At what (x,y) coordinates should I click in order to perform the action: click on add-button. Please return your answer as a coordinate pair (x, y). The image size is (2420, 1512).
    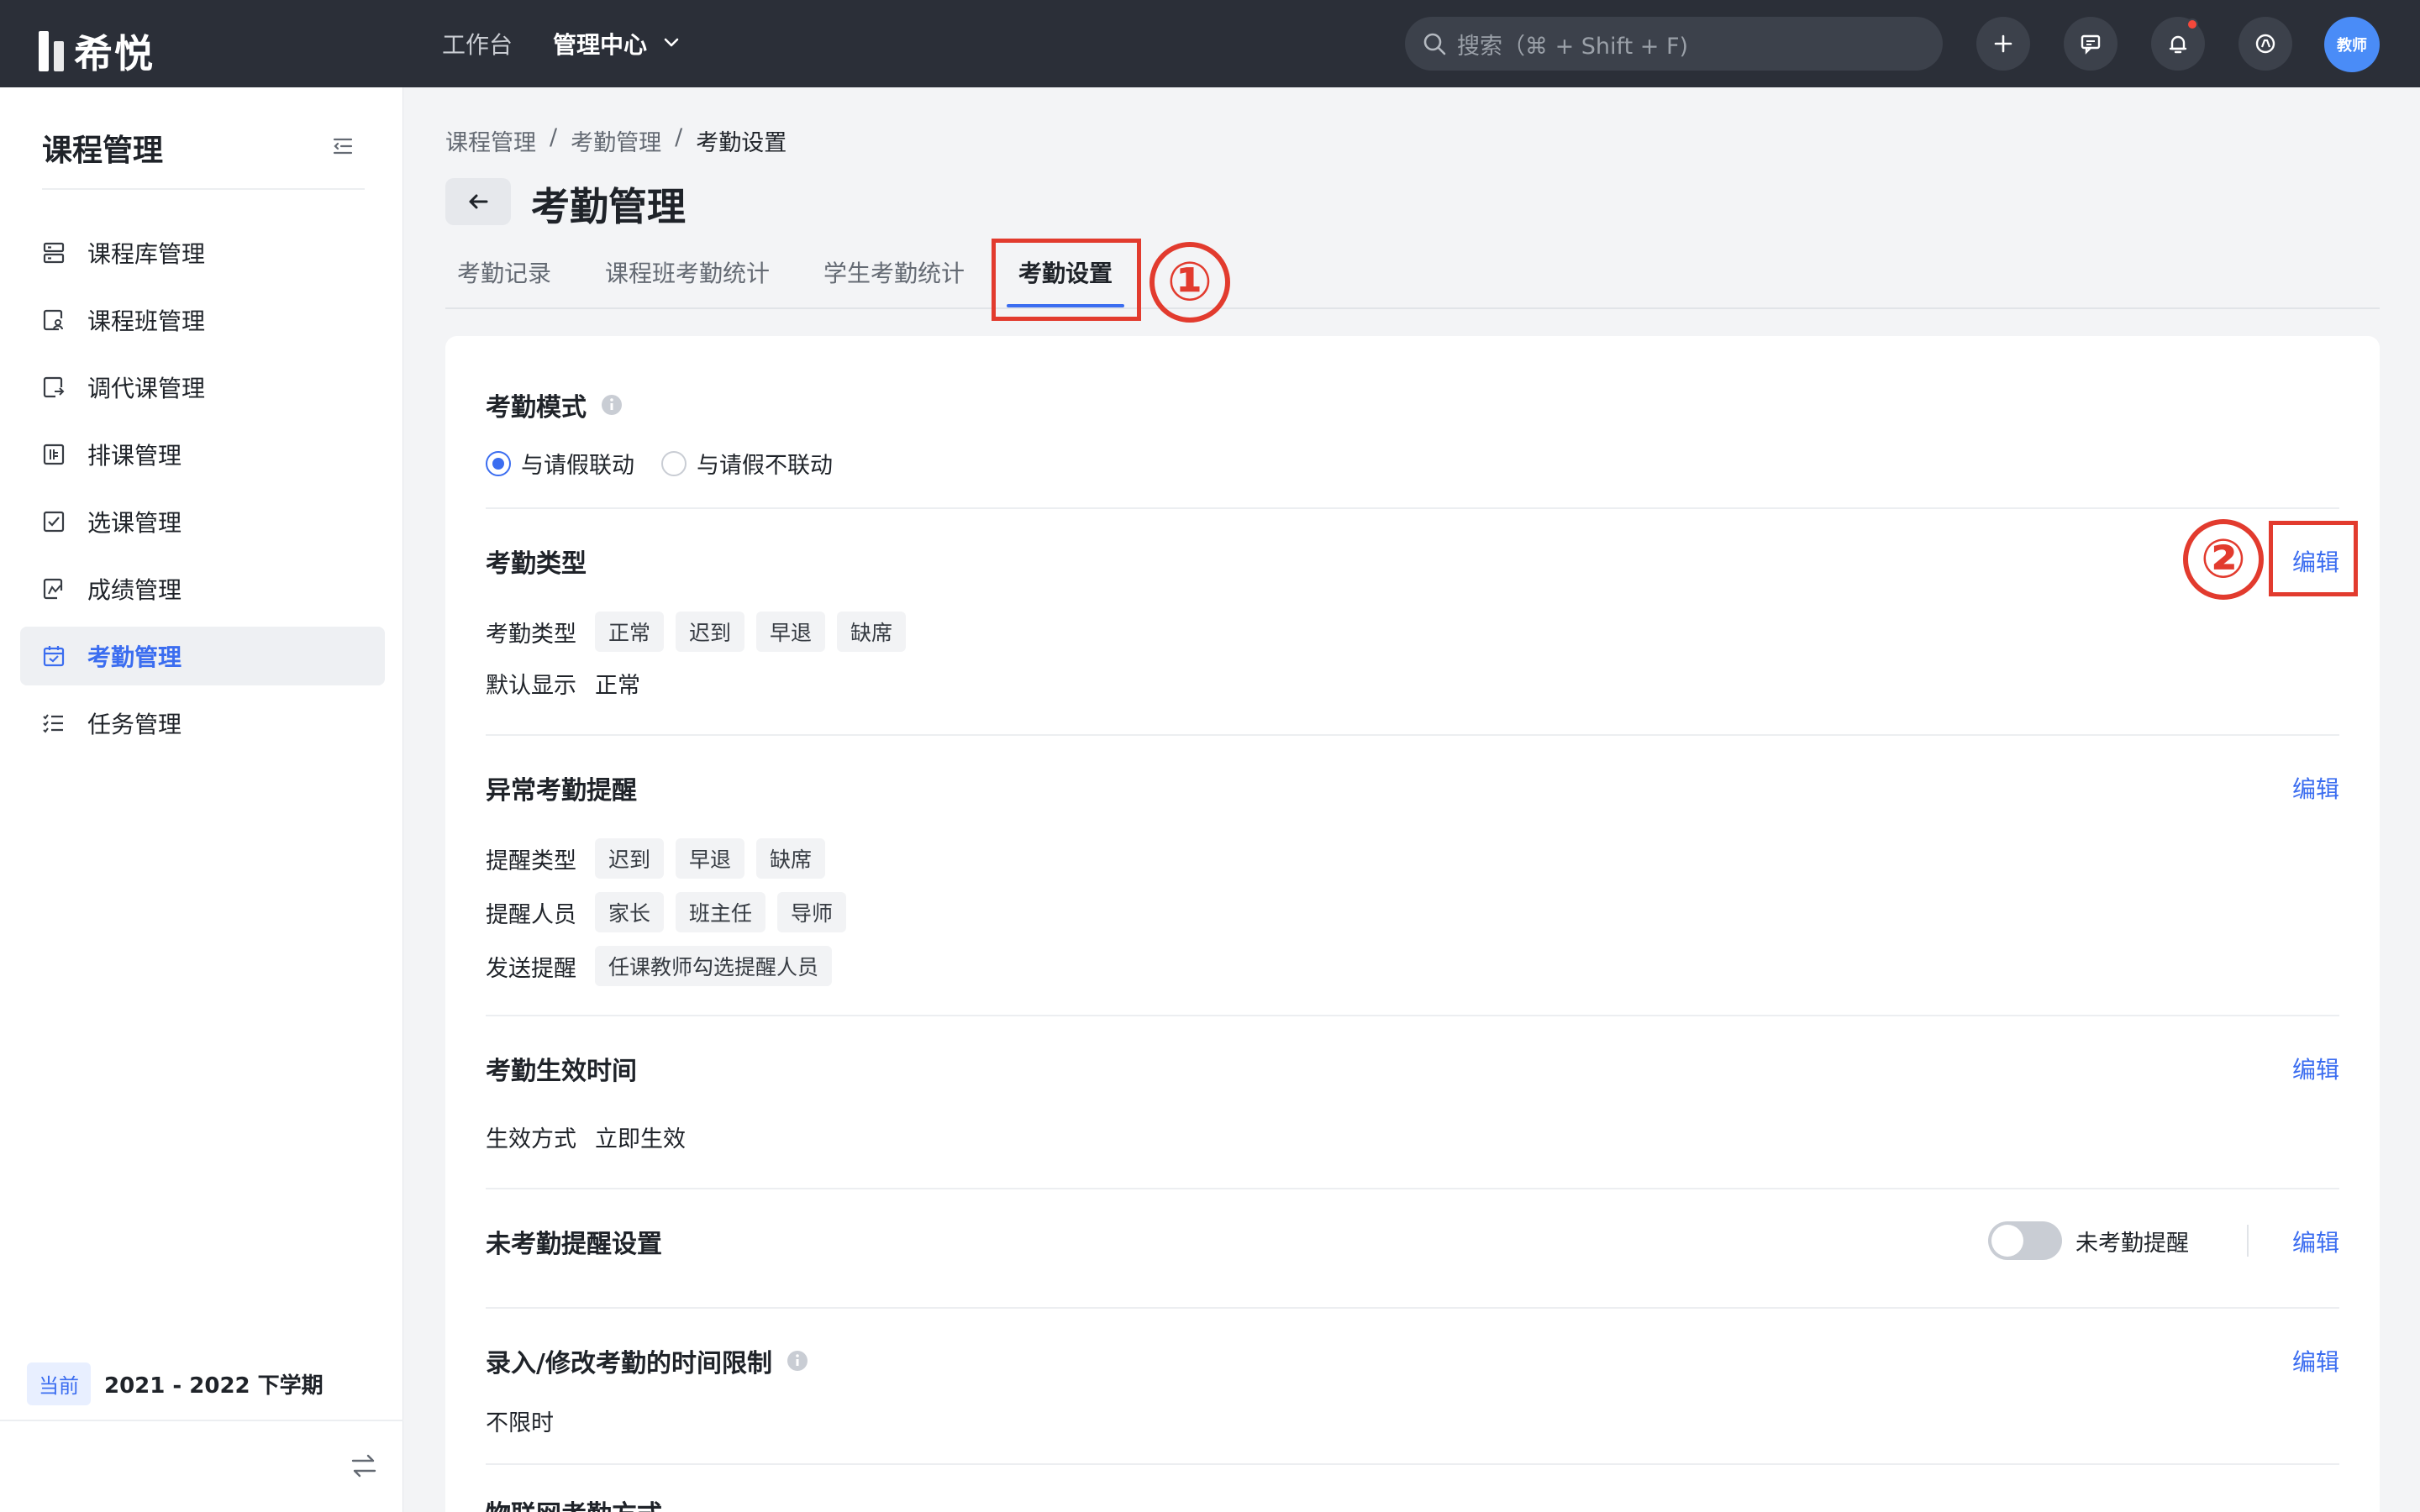
    Looking at the image, I should click on (2003, 44).